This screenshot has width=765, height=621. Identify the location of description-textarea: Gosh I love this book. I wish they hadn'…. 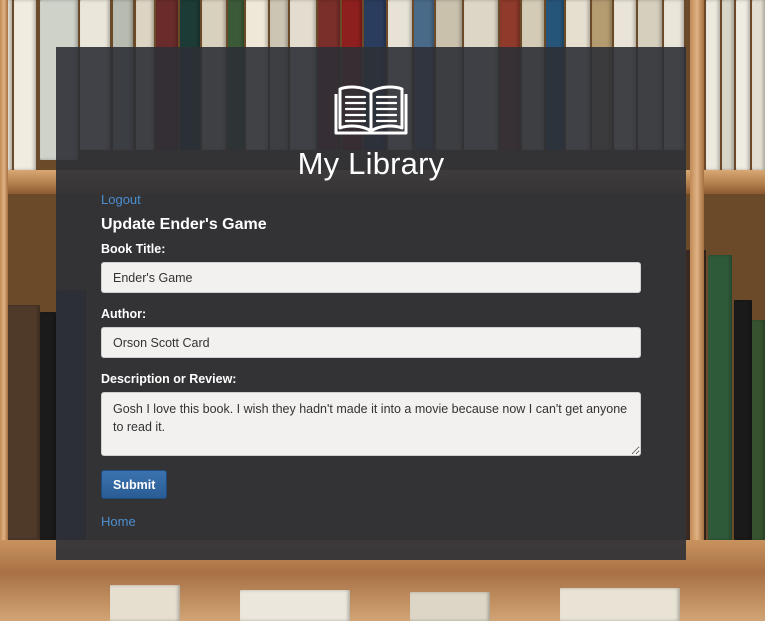
(371, 424).